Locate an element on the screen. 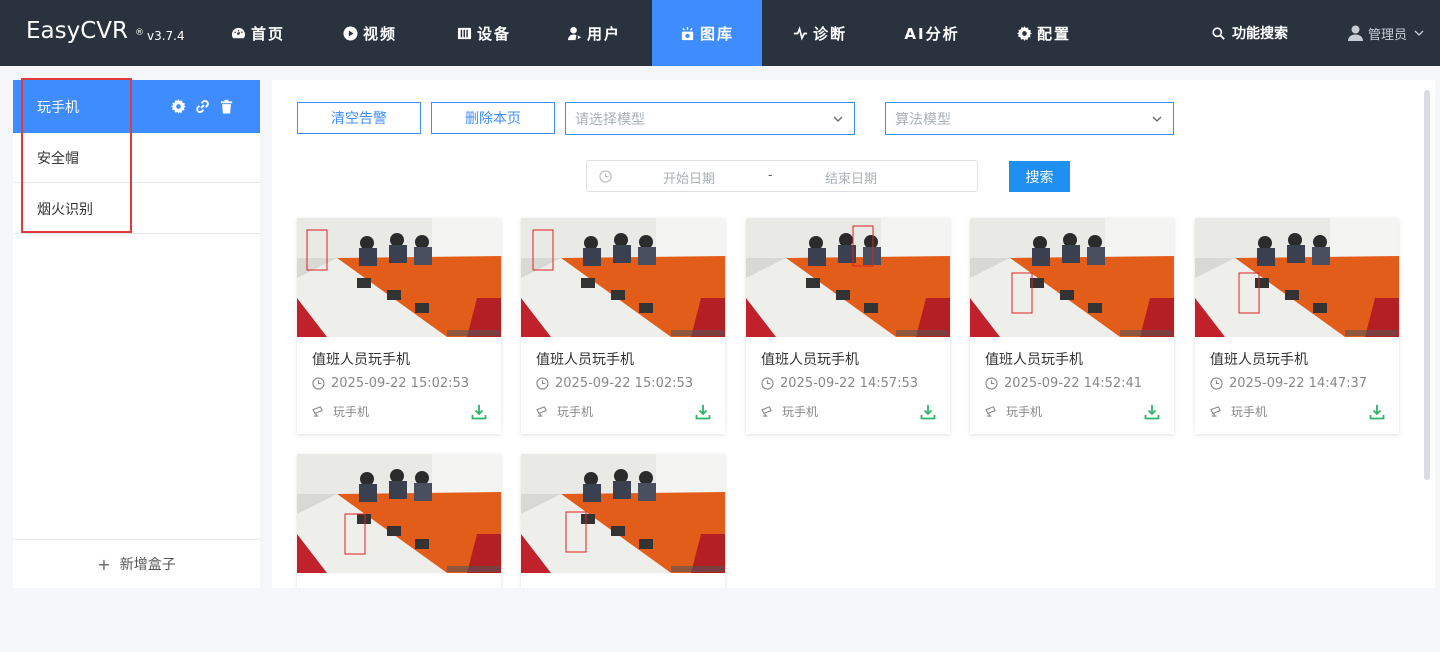 The width and height of the screenshot is (1440, 652). scrollbar-thumb is located at coordinates (1427, 285).